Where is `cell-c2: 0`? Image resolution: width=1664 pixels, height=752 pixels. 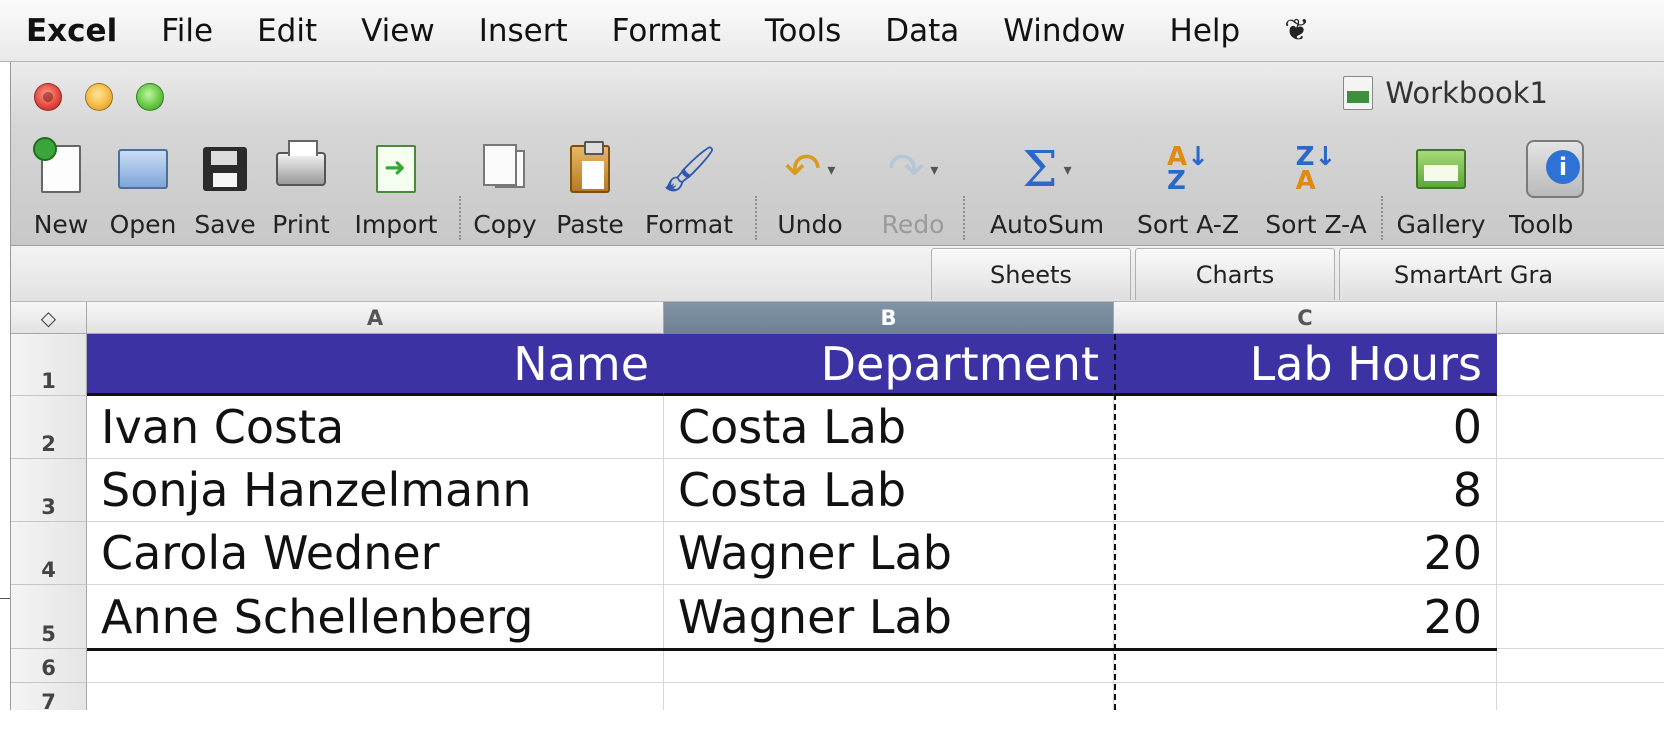
cell-c2: 0 is located at coordinates (1305, 427).